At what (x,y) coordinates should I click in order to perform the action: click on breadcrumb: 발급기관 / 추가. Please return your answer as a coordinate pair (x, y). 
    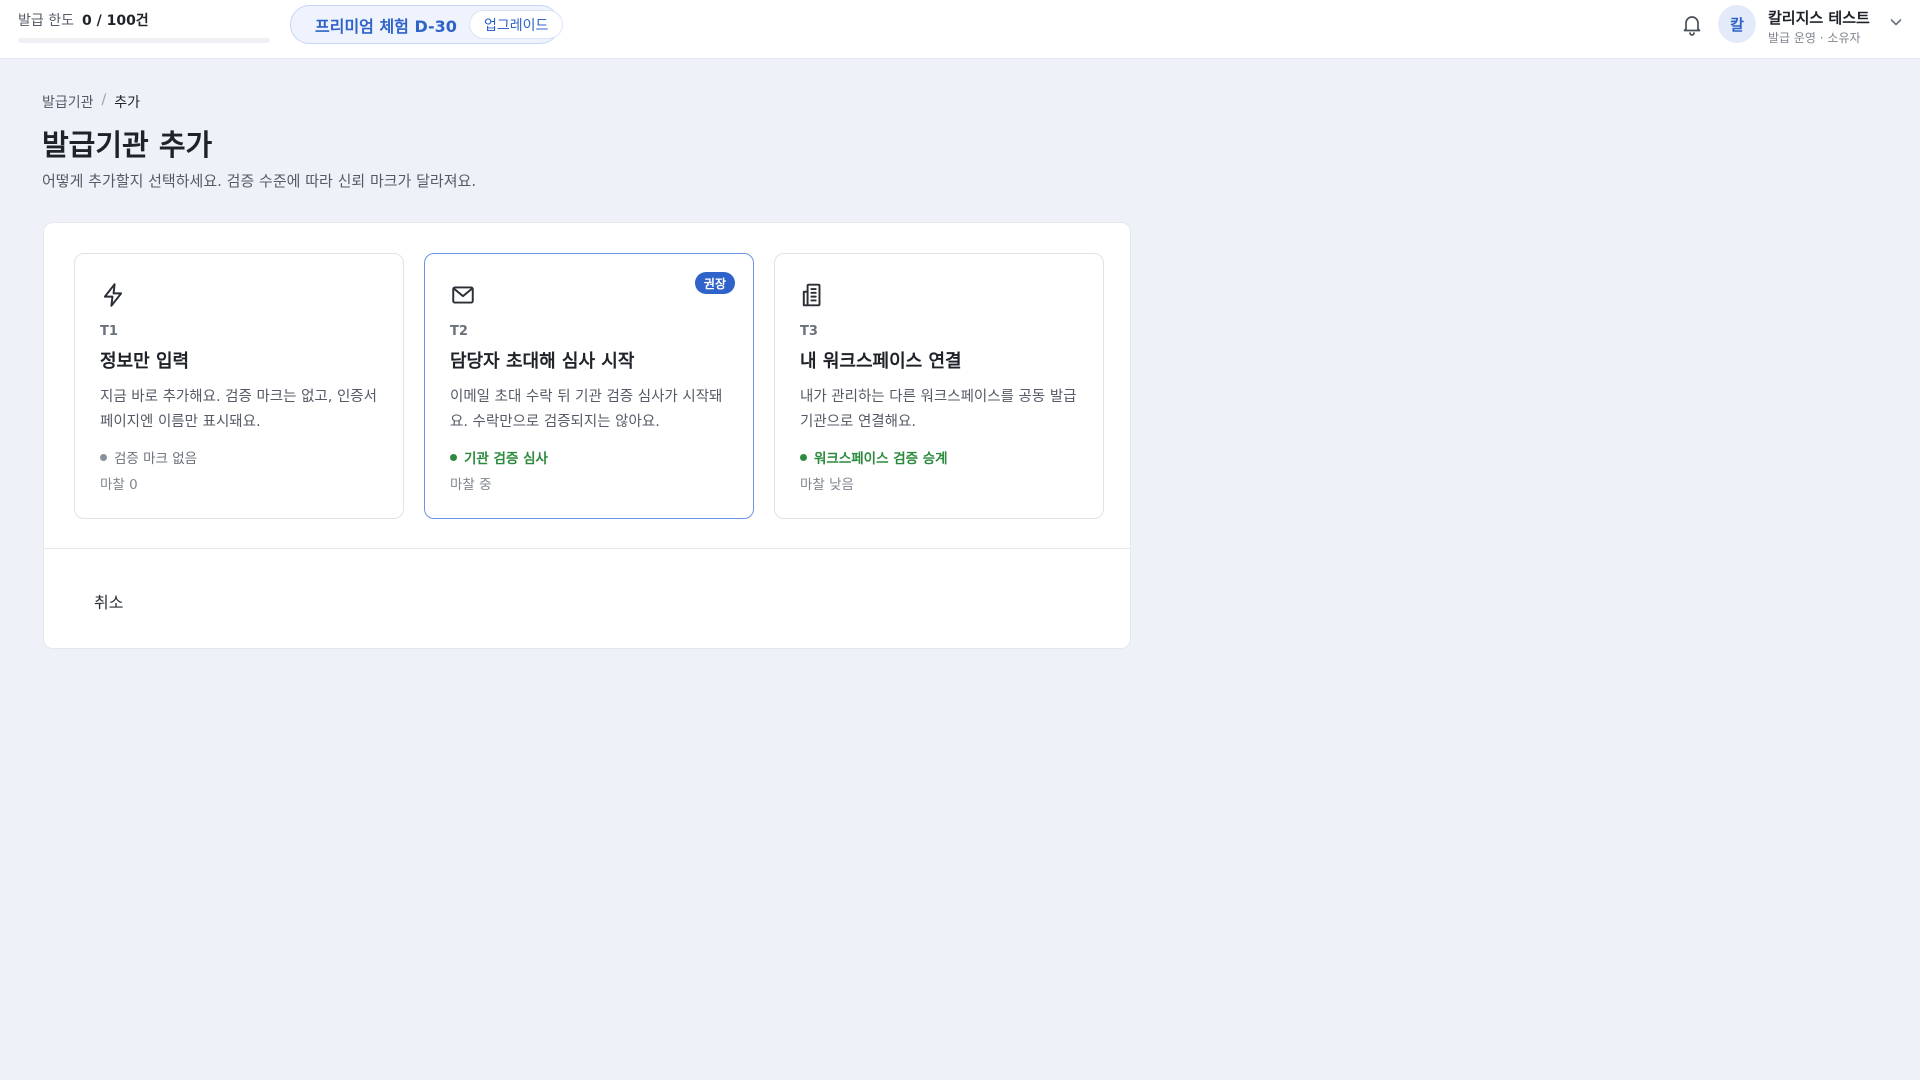
    Looking at the image, I should click on (91, 102).